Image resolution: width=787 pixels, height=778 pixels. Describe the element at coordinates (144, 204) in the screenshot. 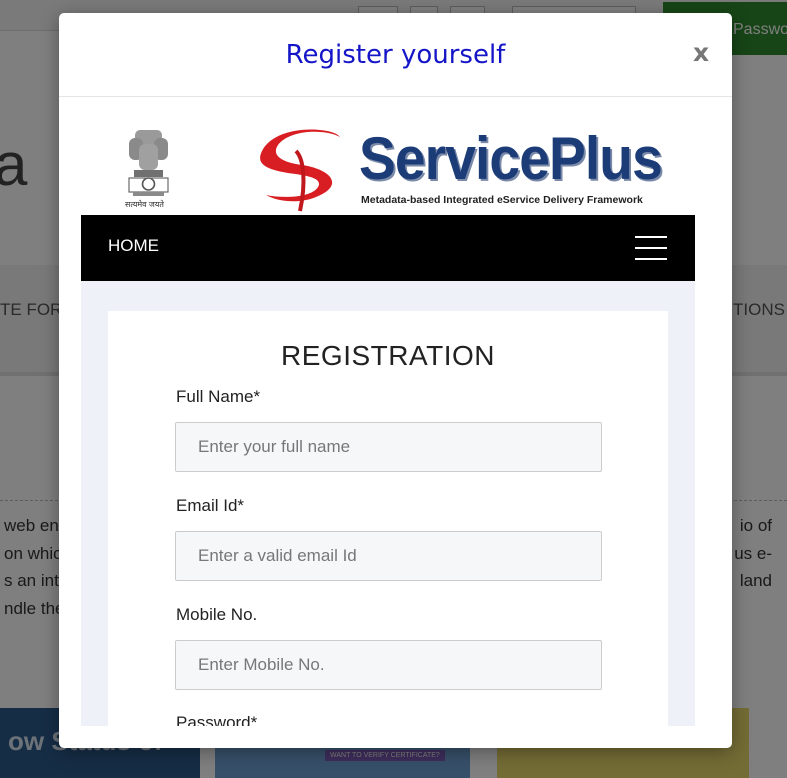

I see `emblem-caption: सत्यमेव जयते` at that location.